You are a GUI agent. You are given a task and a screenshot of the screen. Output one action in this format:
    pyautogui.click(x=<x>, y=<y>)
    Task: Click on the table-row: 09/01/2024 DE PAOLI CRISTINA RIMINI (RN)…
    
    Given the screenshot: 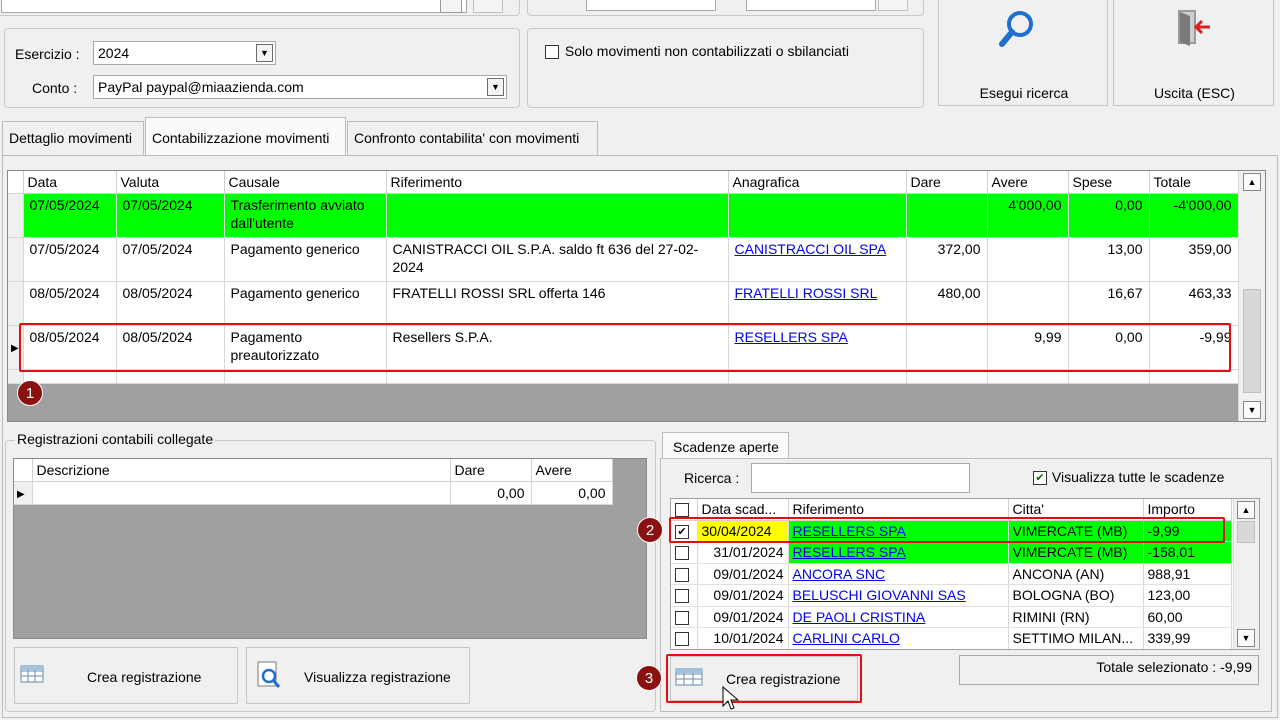 What is the action you would take?
    pyautogui.click(x=951, y=617)
    